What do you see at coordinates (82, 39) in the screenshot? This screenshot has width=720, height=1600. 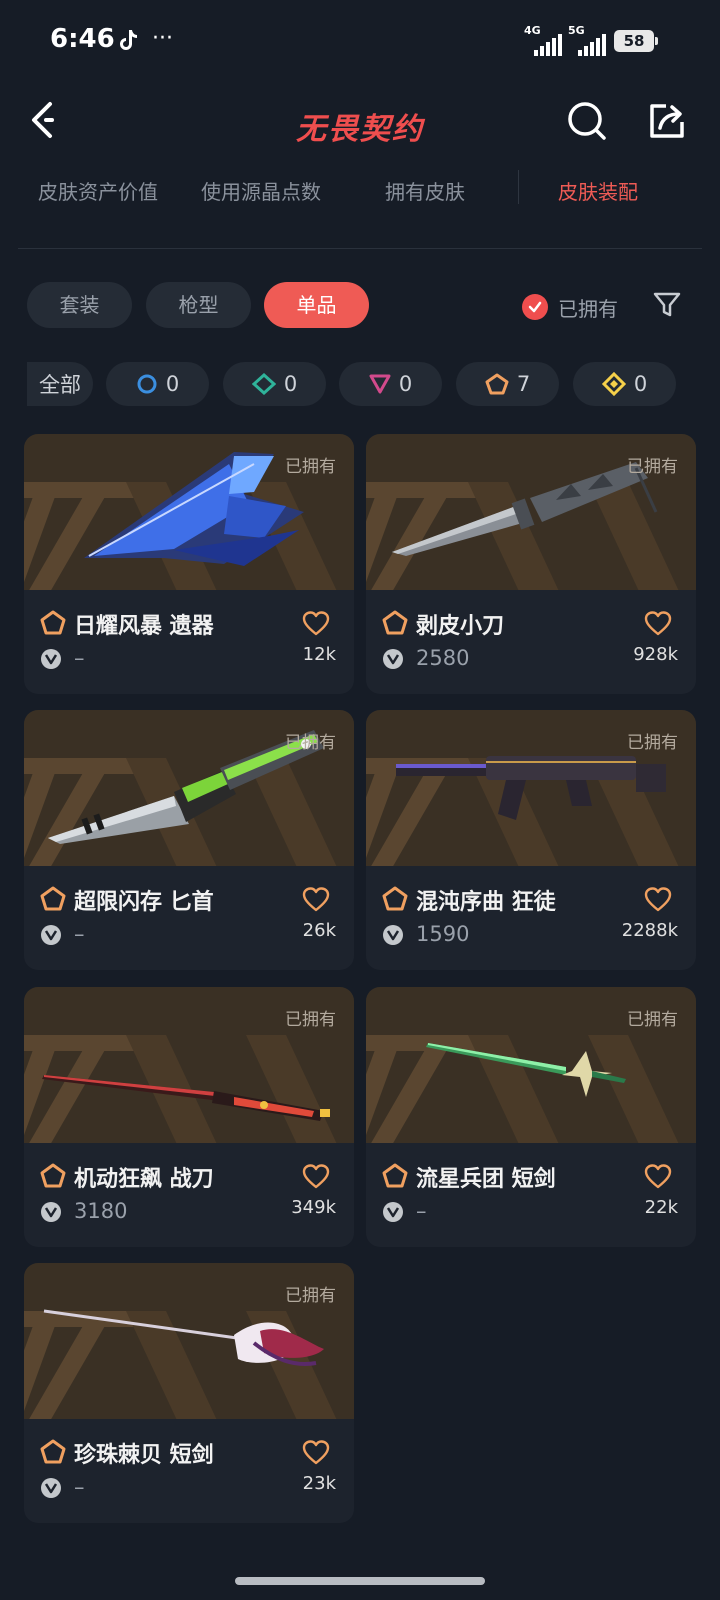 I see `status-time: 6:46` at bounding box center [82, 39].